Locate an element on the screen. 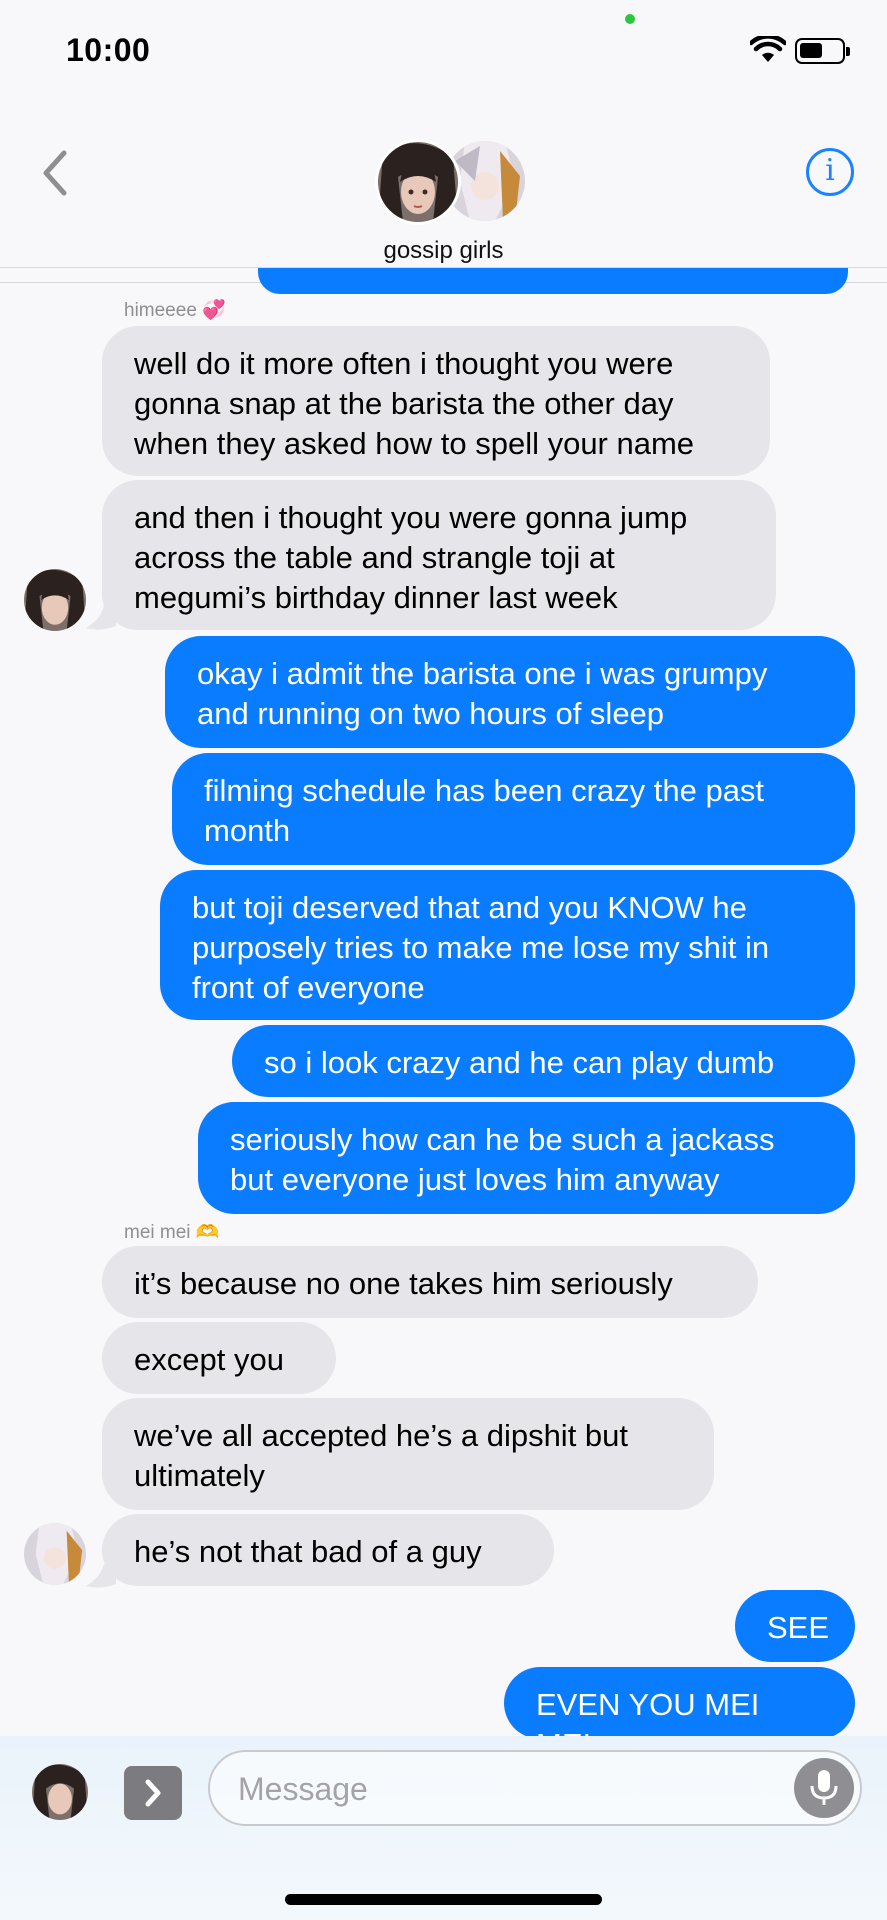 The height and width of the screenshot is (1920, 887). message-bubble-outgoing: EVEN YOU MEI MEI is located at coordinates (679, 1714).